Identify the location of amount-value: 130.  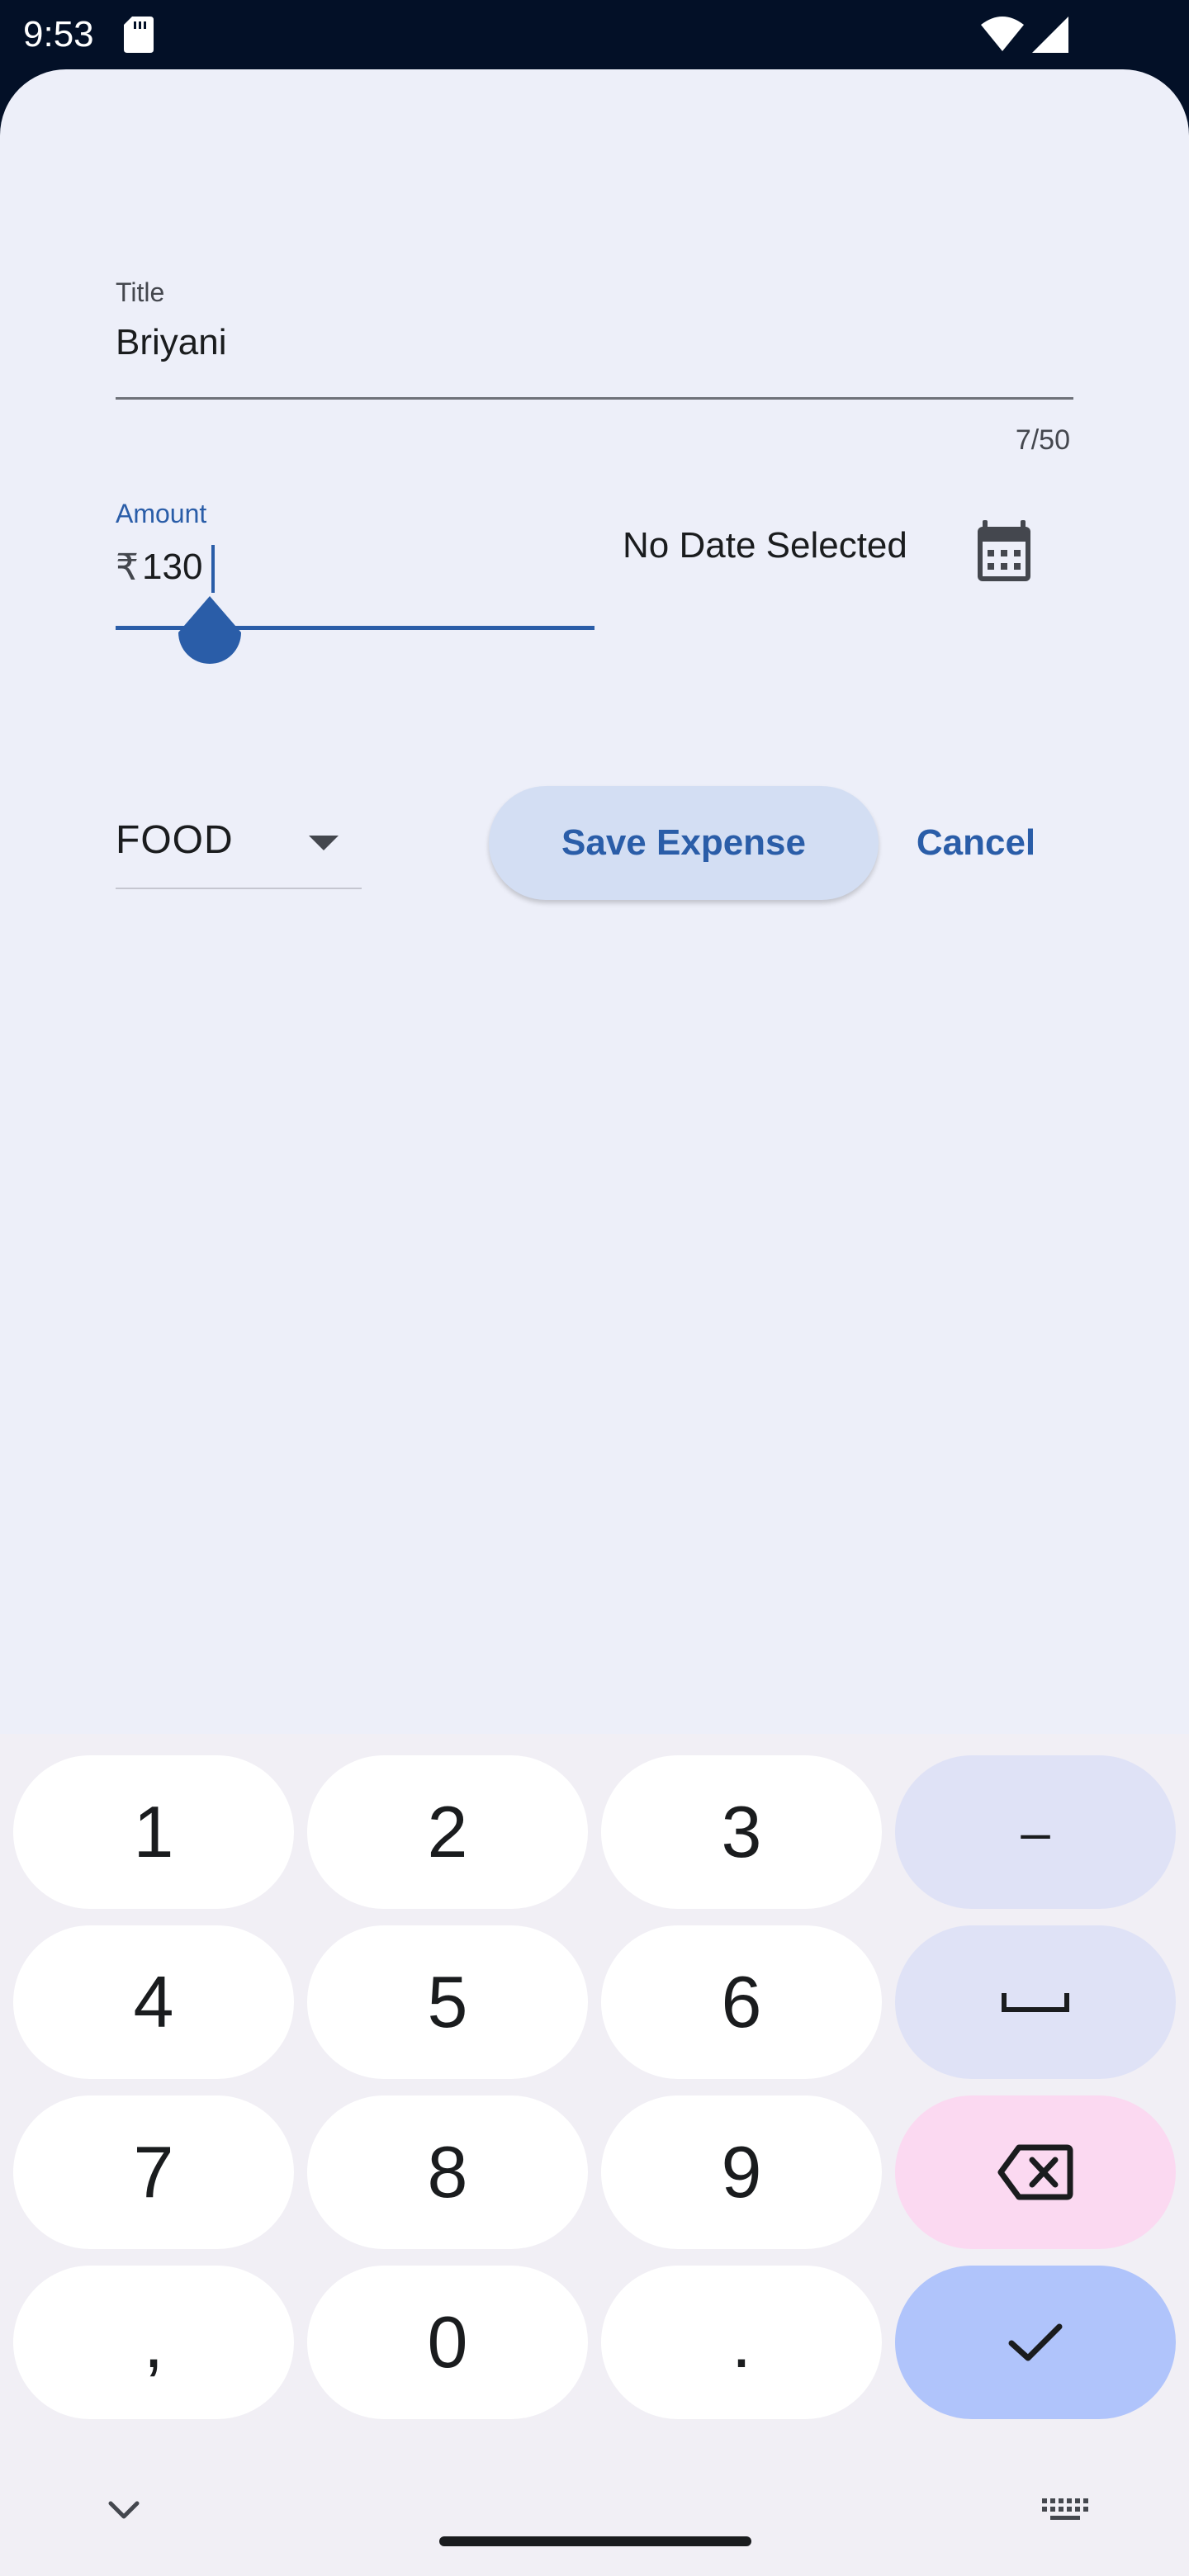
(172, 567).